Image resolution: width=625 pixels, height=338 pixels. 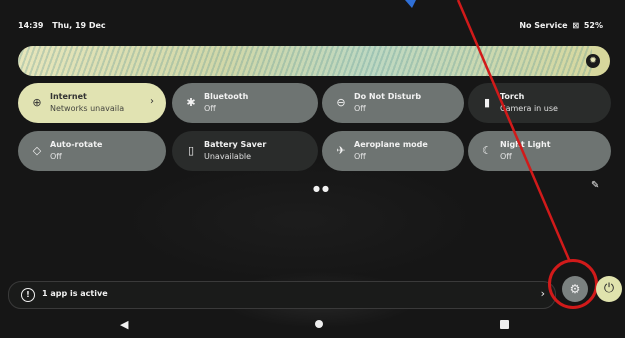 What do you see at coordinates (322, 188) in the screenshot?
I see `page-indicator: ●●` at bounding box center [322, 188].